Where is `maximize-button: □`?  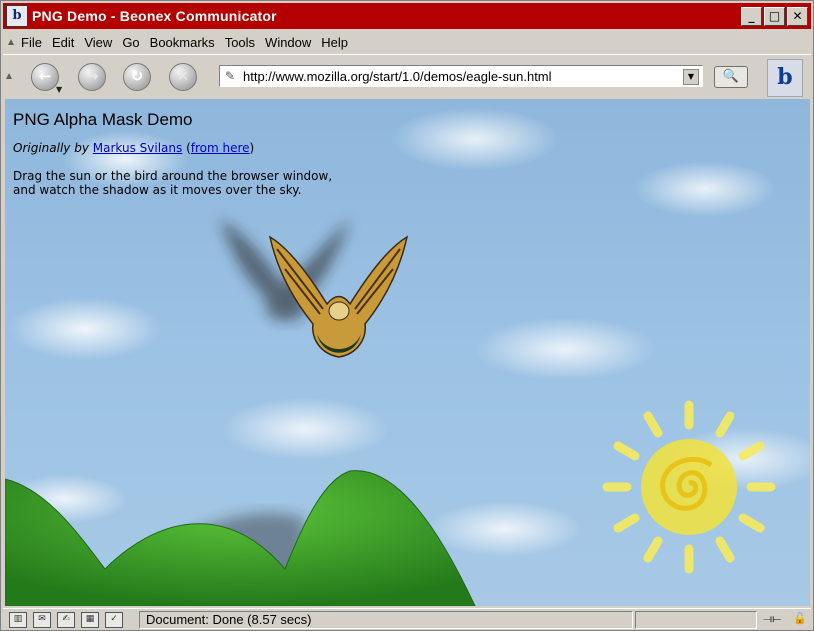
maximize-button: □ is located at coordinates (774, 16).